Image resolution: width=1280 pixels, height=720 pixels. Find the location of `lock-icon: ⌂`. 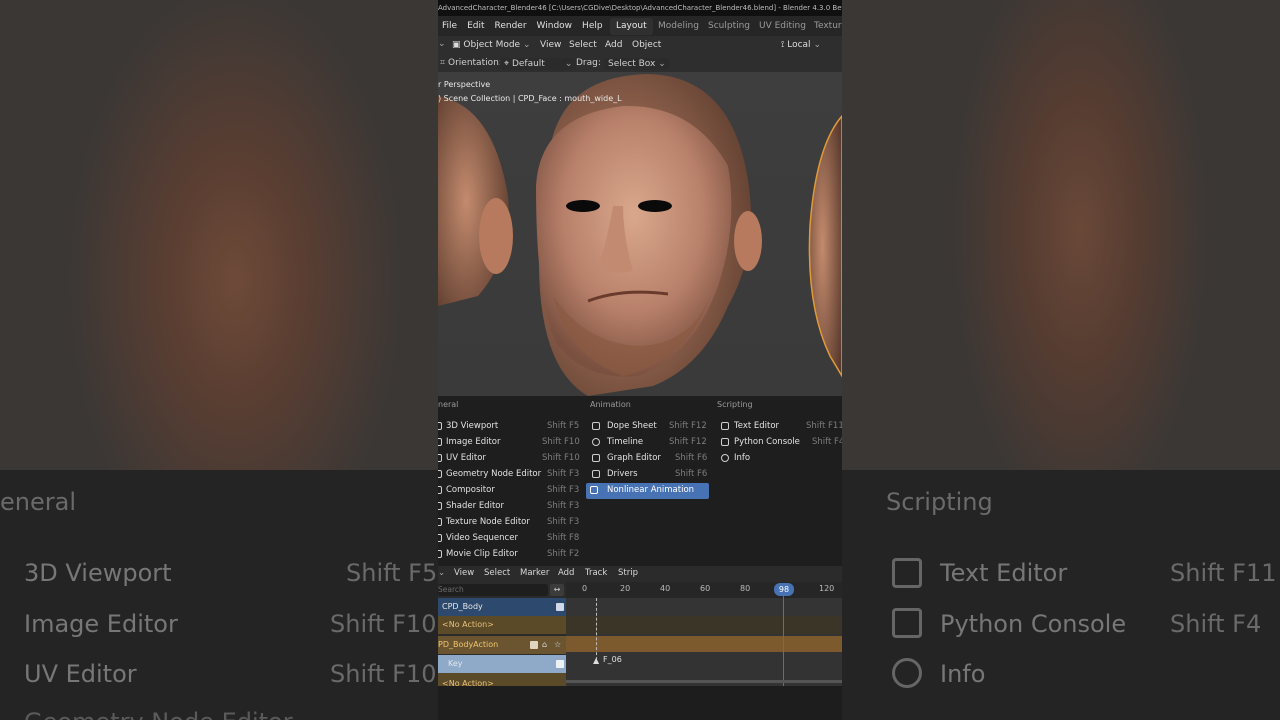

lock-icon: ⌂ is located at coordinates (544, 645).